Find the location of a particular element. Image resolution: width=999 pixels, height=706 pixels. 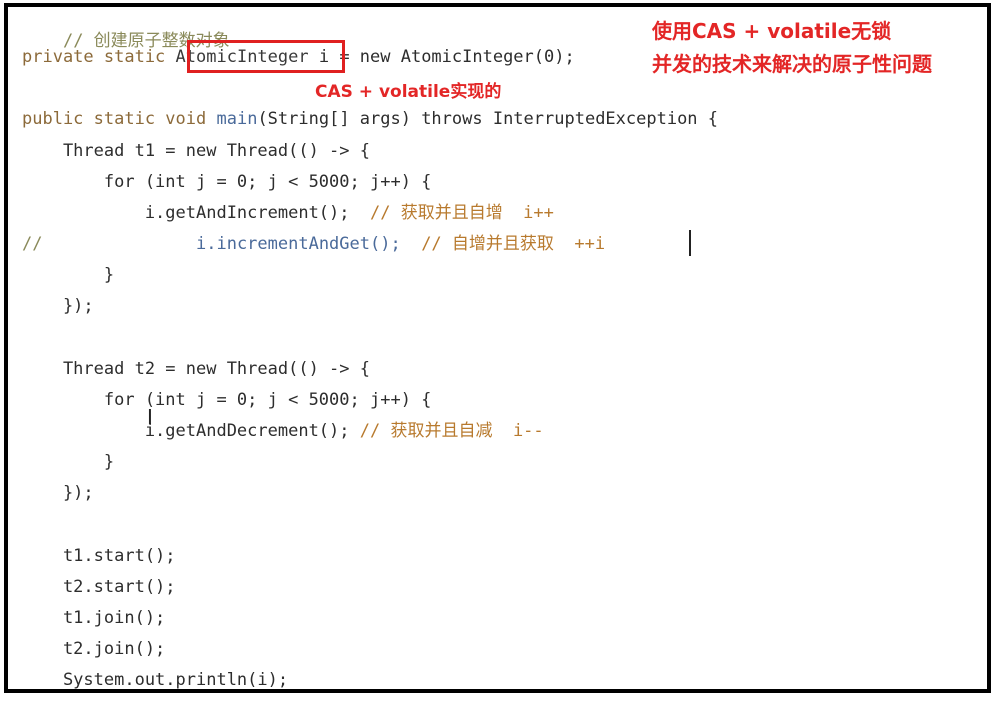

method-main: main is located at coordinates (237, 119).